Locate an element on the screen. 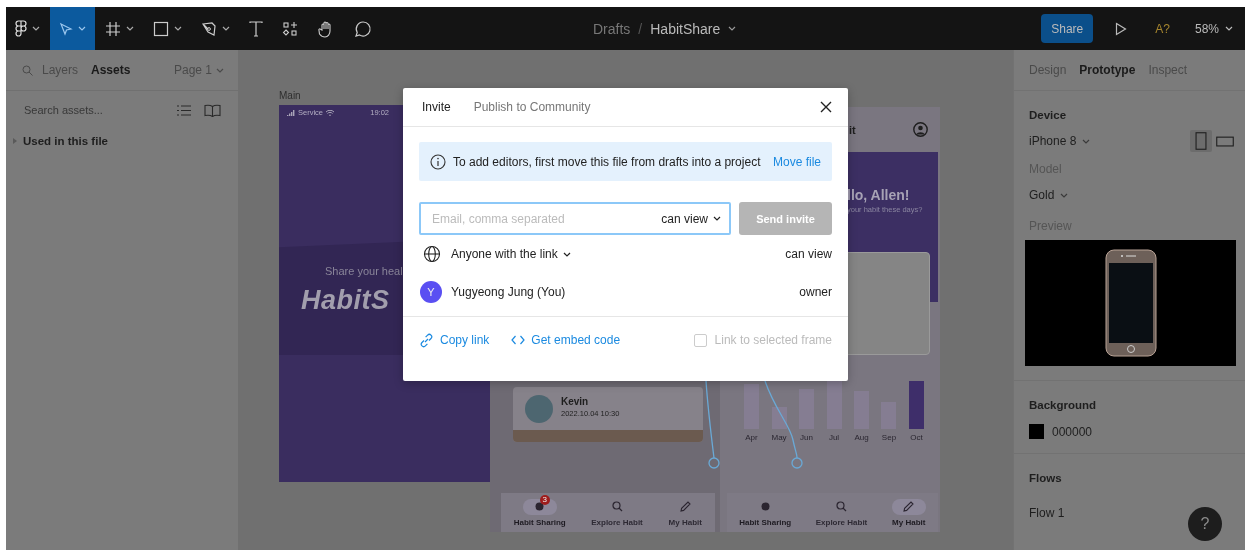 This screenshot has width=1245, height=550. month-label: Jun is located at coordinates (806, 437).